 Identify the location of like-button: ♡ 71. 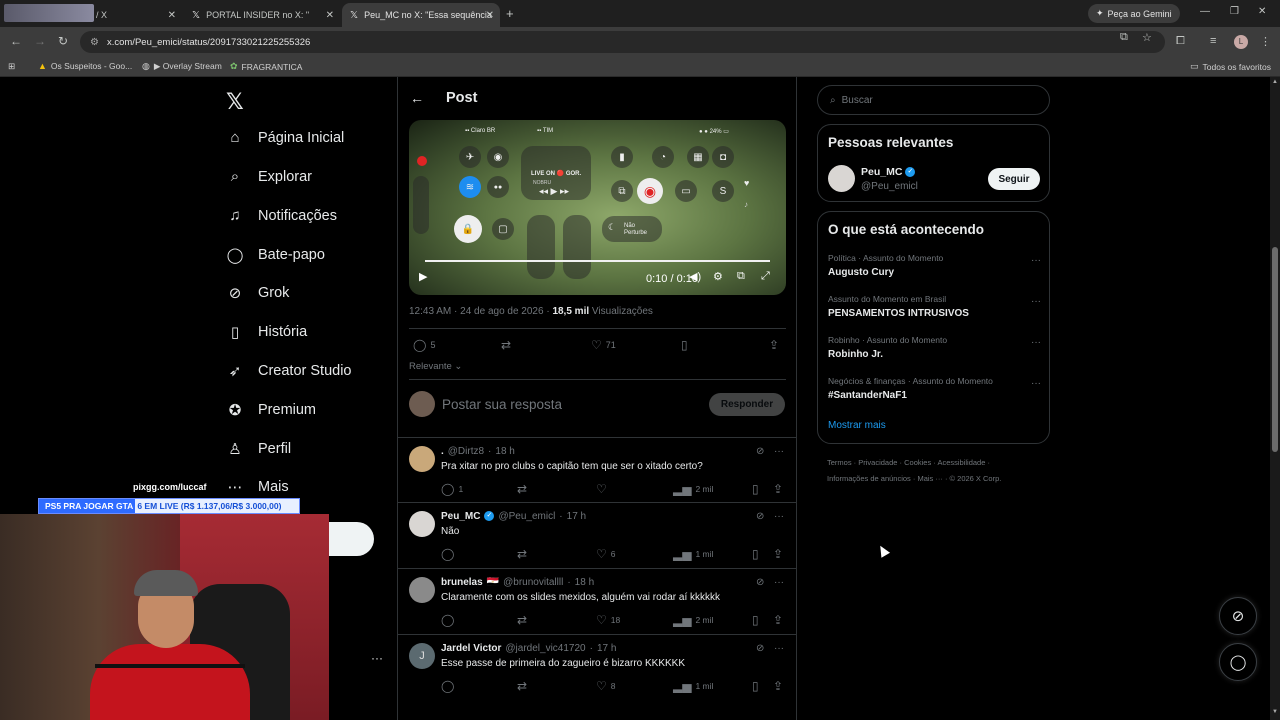
(603, 345).